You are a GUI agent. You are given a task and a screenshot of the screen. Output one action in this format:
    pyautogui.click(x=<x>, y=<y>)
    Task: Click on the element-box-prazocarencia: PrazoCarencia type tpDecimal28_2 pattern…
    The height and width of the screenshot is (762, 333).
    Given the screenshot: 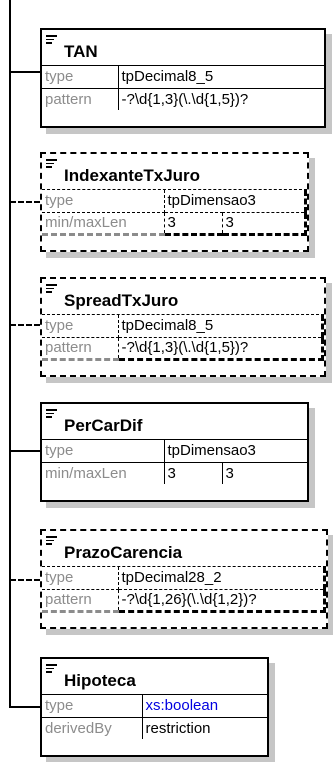 What is the action you would take?
    pyautogui.click(x=184, y=579)
    